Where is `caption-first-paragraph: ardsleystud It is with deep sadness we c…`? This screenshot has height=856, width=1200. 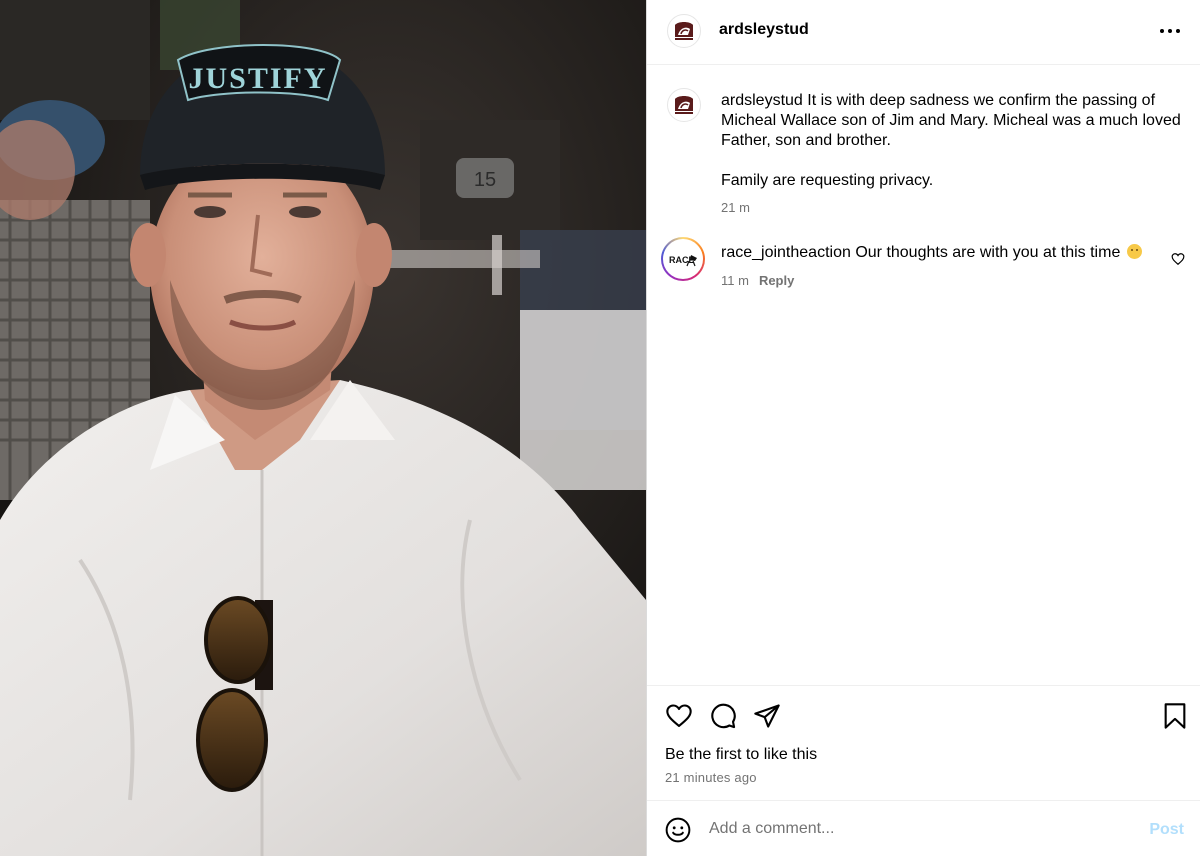
caption-first-paragraph: ardsleystud It is with deep sadness we c… is located at coordinates (954, 121).